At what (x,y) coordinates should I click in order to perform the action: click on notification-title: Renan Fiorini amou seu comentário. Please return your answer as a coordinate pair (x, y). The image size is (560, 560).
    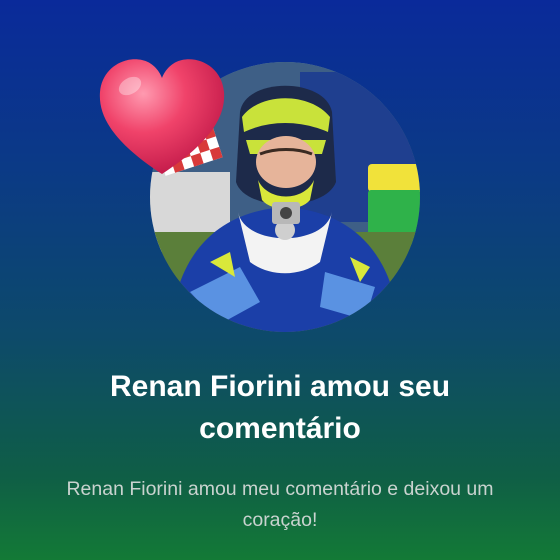
    Looking at the image, I should click on (280, 407).